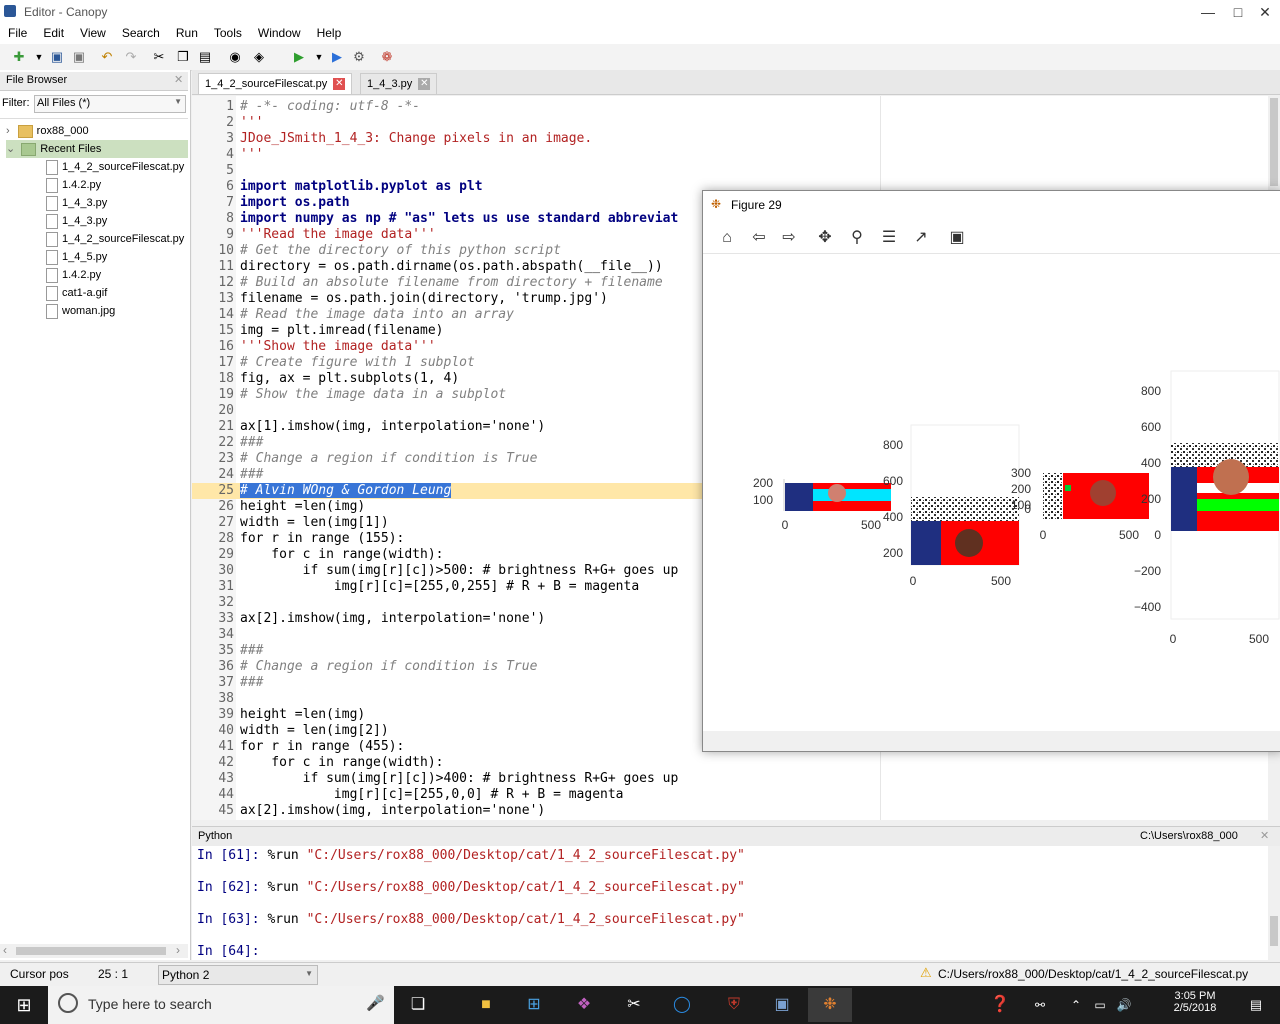 The image size is (1280, 1024). What do you see at coordinates (837, 493) in the screenshot?
I see `image-face-region` at bounding box center [837, 493].